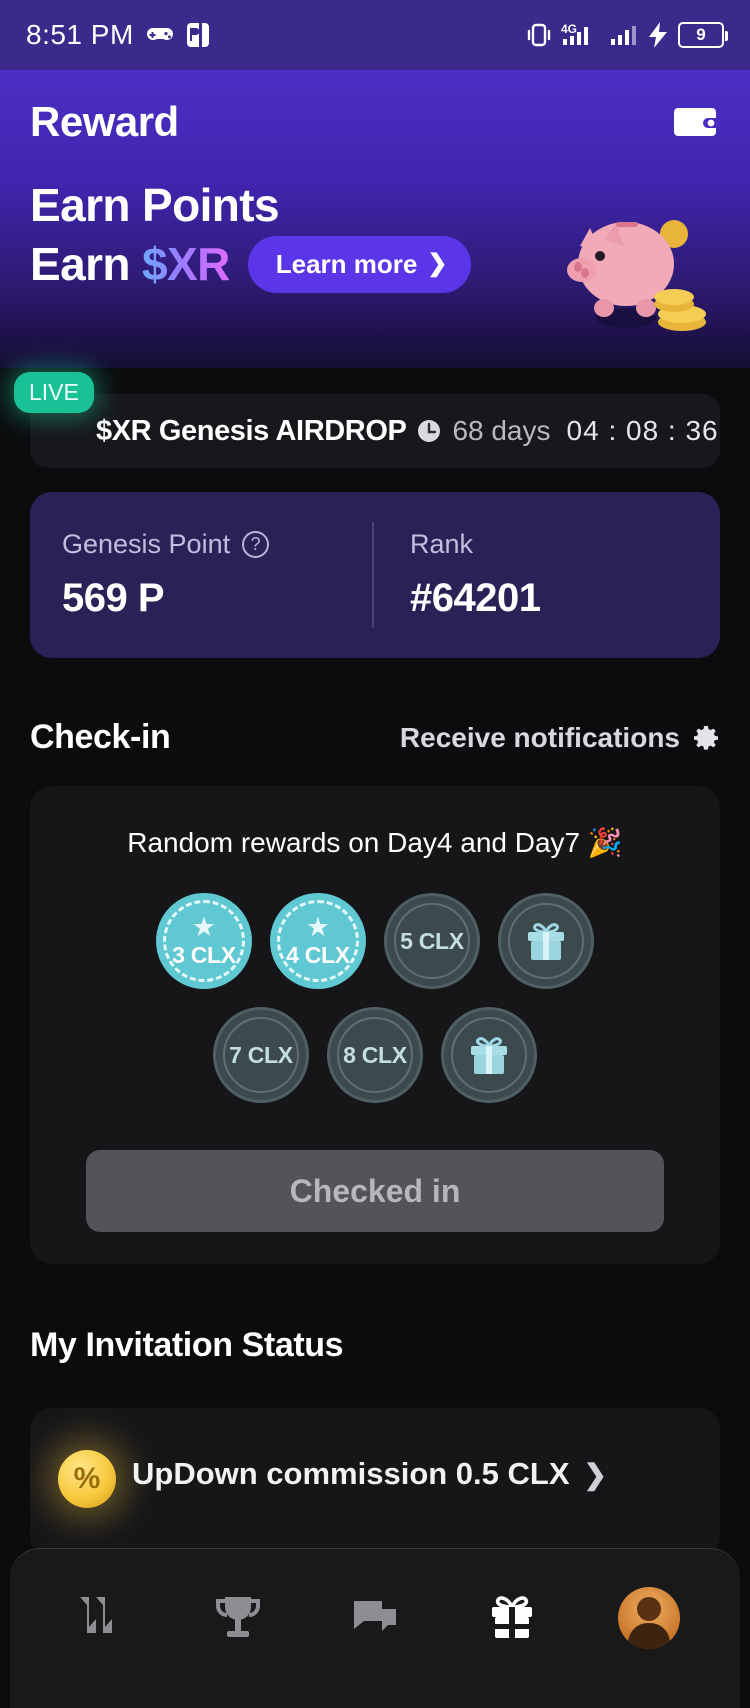 The width and height of the screenshot is (750, 1708). What do you see at coordinates (201, 575) in the screenshot?
I see `genesis-point-column: Genesis Point ? 569 P` at bounding box center [201, 575].